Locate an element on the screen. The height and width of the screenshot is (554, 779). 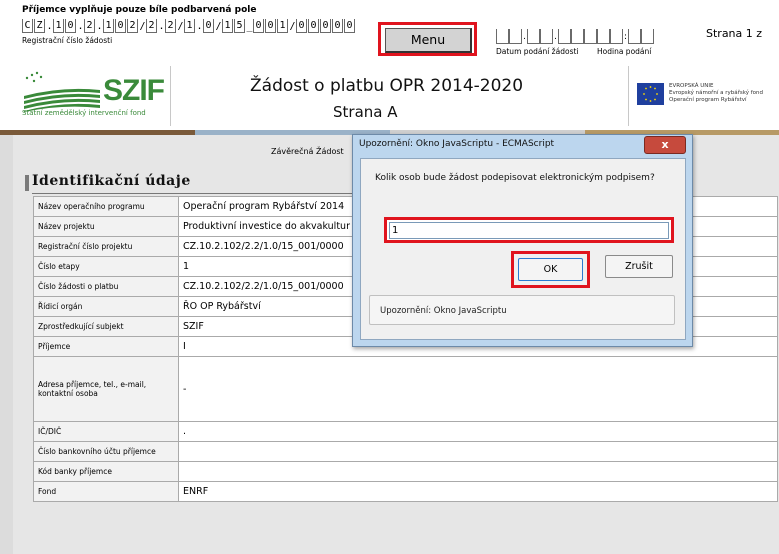
registration-cell: Z is located at coordinates (39, 26).